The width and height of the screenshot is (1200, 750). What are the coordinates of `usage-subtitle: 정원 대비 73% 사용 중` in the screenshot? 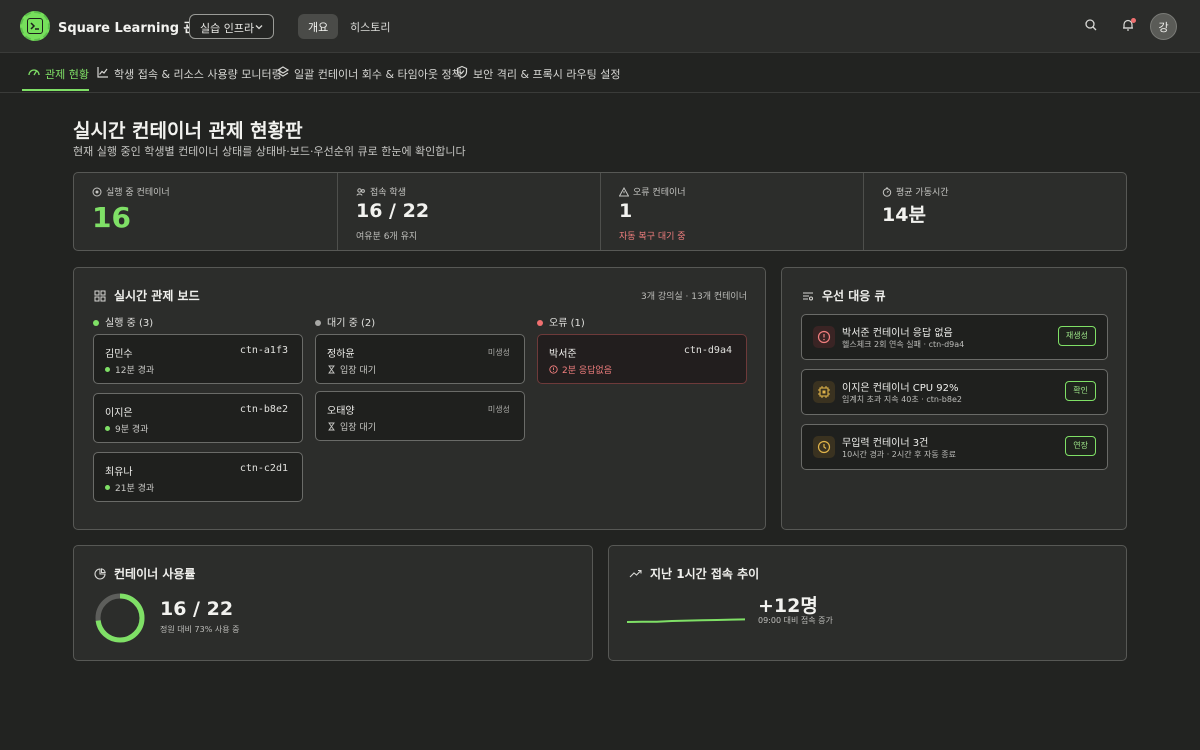 It's located at (200, 629).